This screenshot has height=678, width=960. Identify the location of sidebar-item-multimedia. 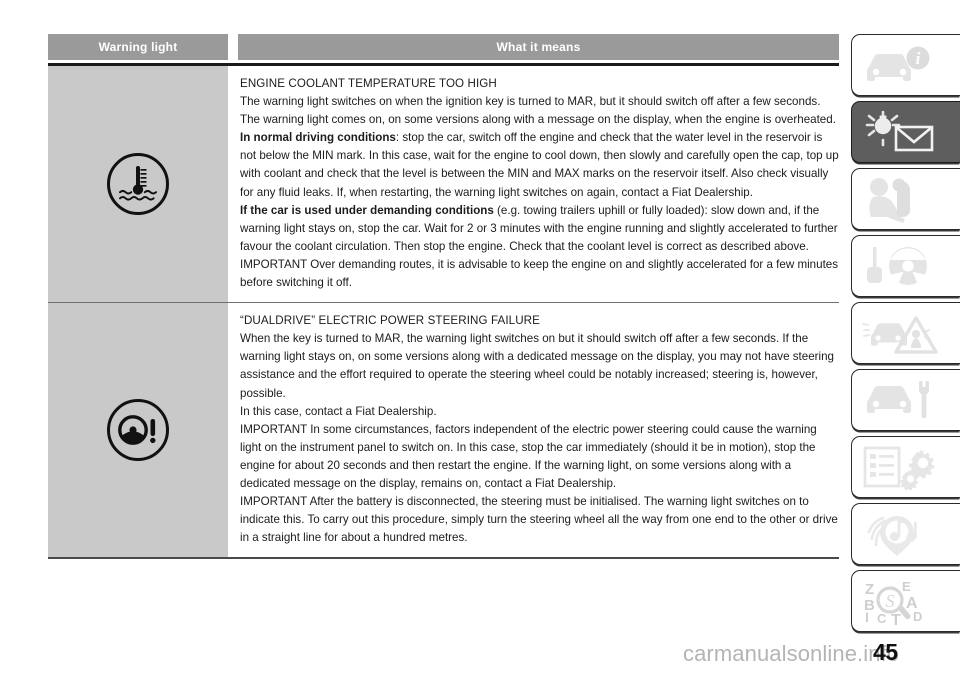
(905, 534).